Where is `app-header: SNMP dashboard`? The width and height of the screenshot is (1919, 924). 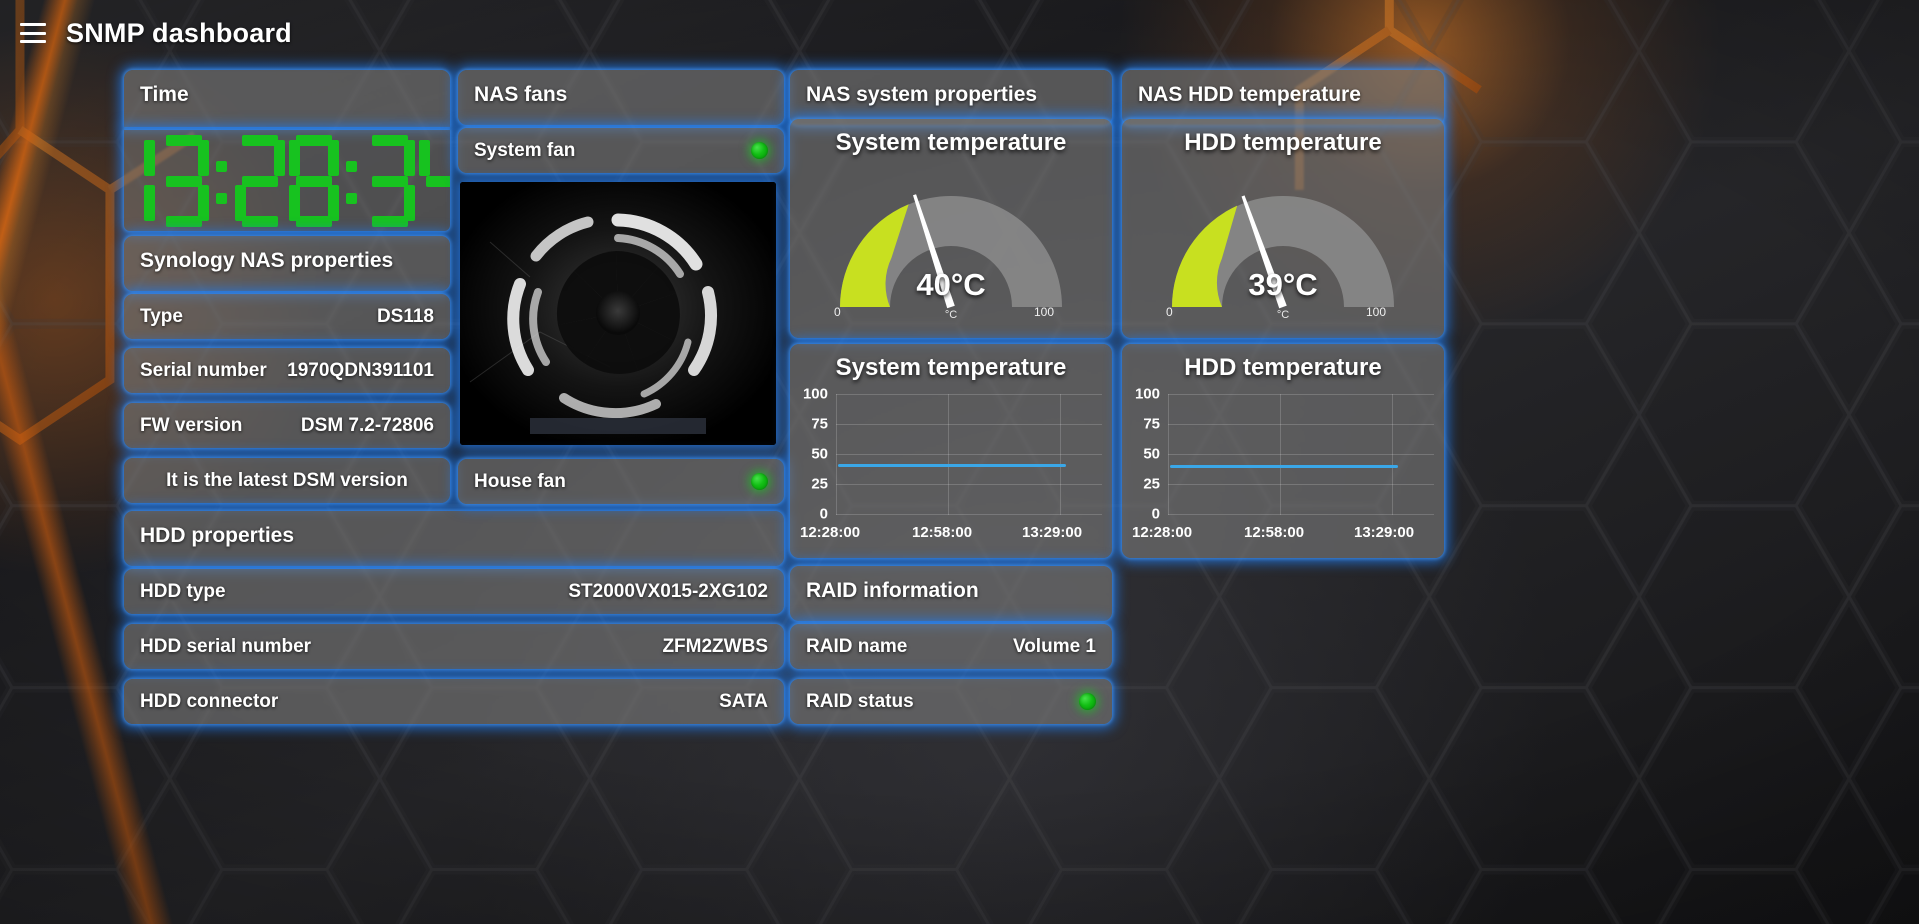 app-header: SNMP dashboard is located at coordinates (959, 33).